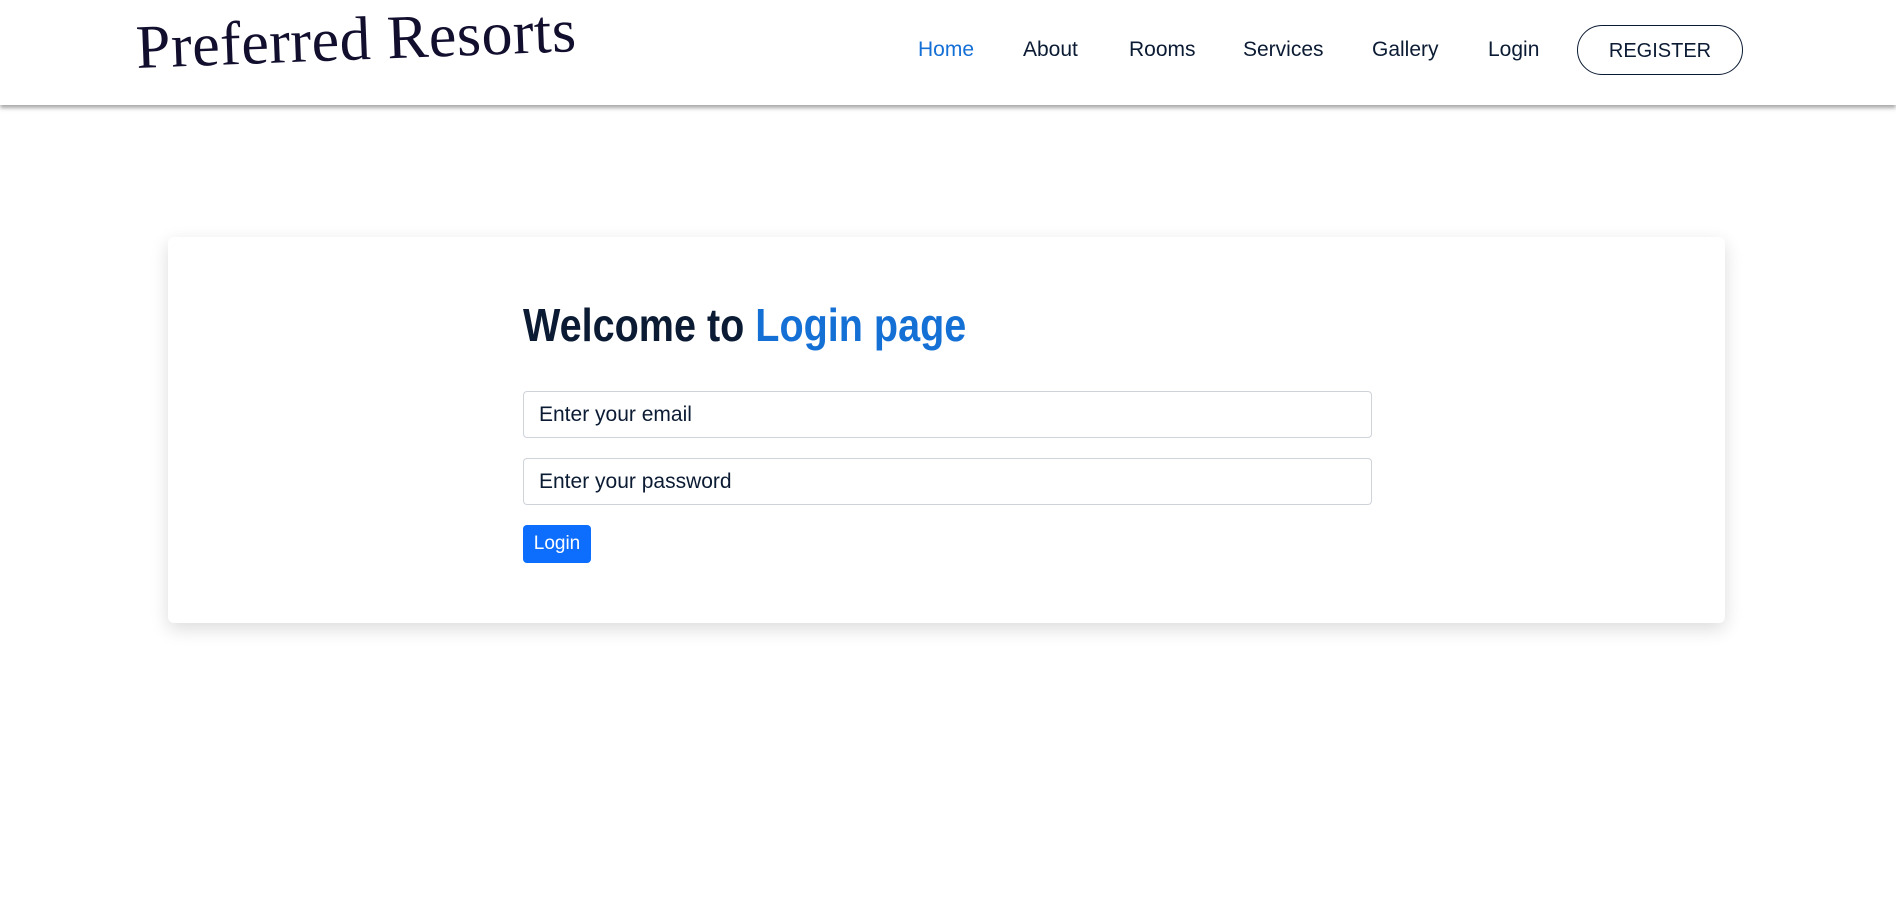  I want to click on register-button: REGISTER, so click(1660, 50).